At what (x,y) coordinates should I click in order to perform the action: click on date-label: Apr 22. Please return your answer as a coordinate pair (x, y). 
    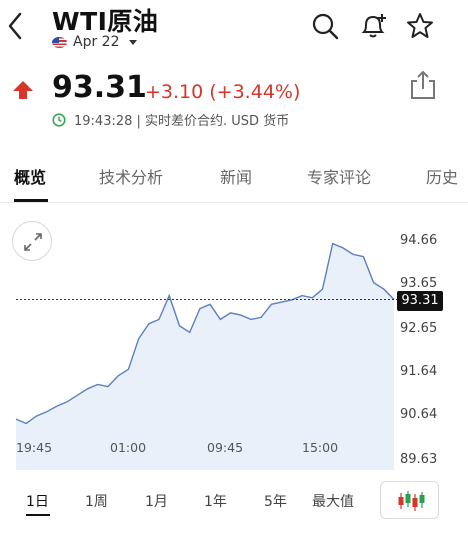
    Looking at the image, I should click on (96, 42).